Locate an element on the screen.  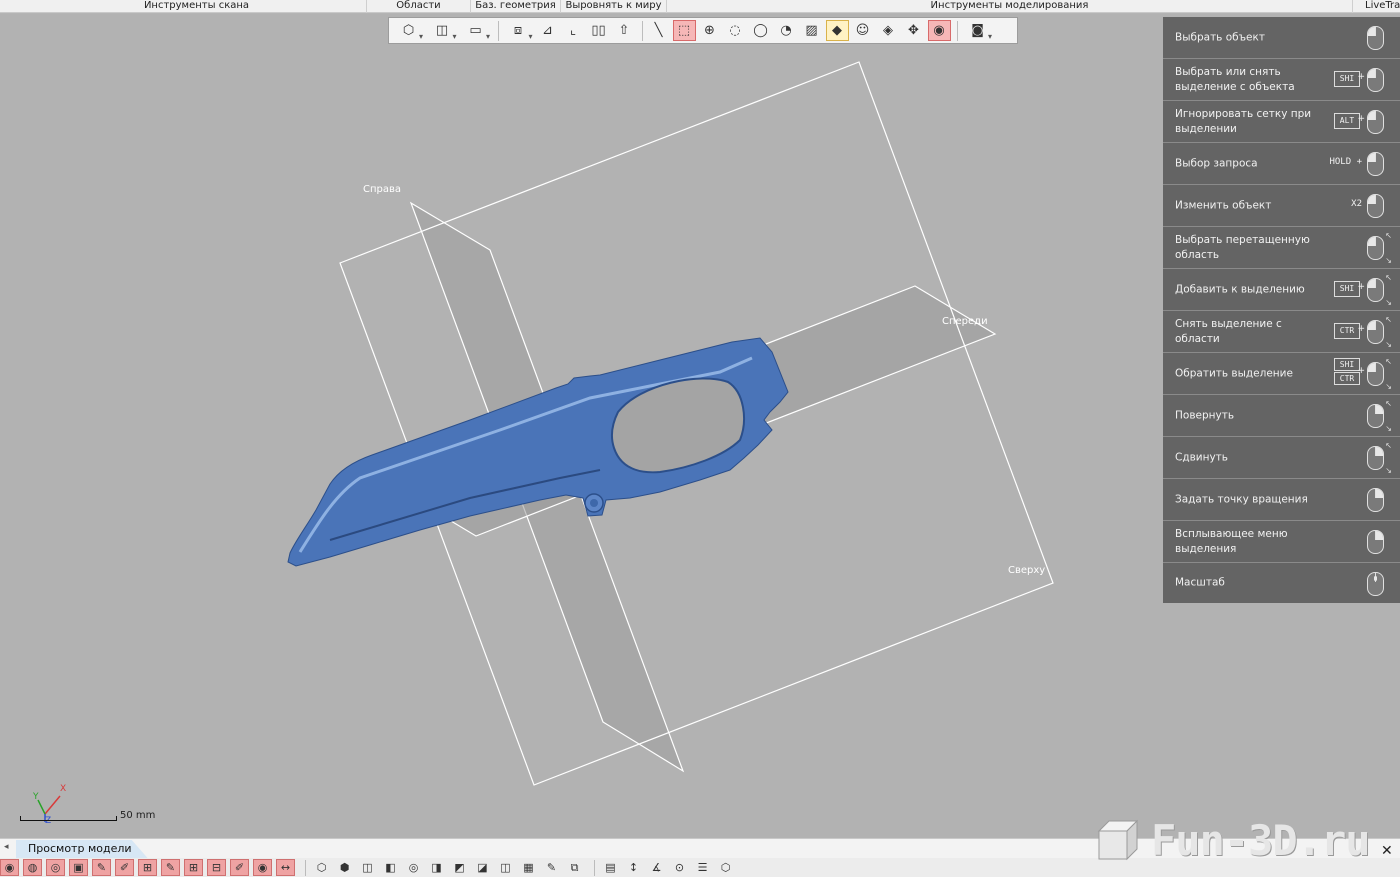
page-icon: ▤ is located at coordinates (610, 867).